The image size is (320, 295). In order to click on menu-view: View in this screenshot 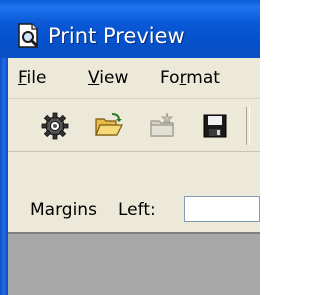, I will do `click(108, 78)`.